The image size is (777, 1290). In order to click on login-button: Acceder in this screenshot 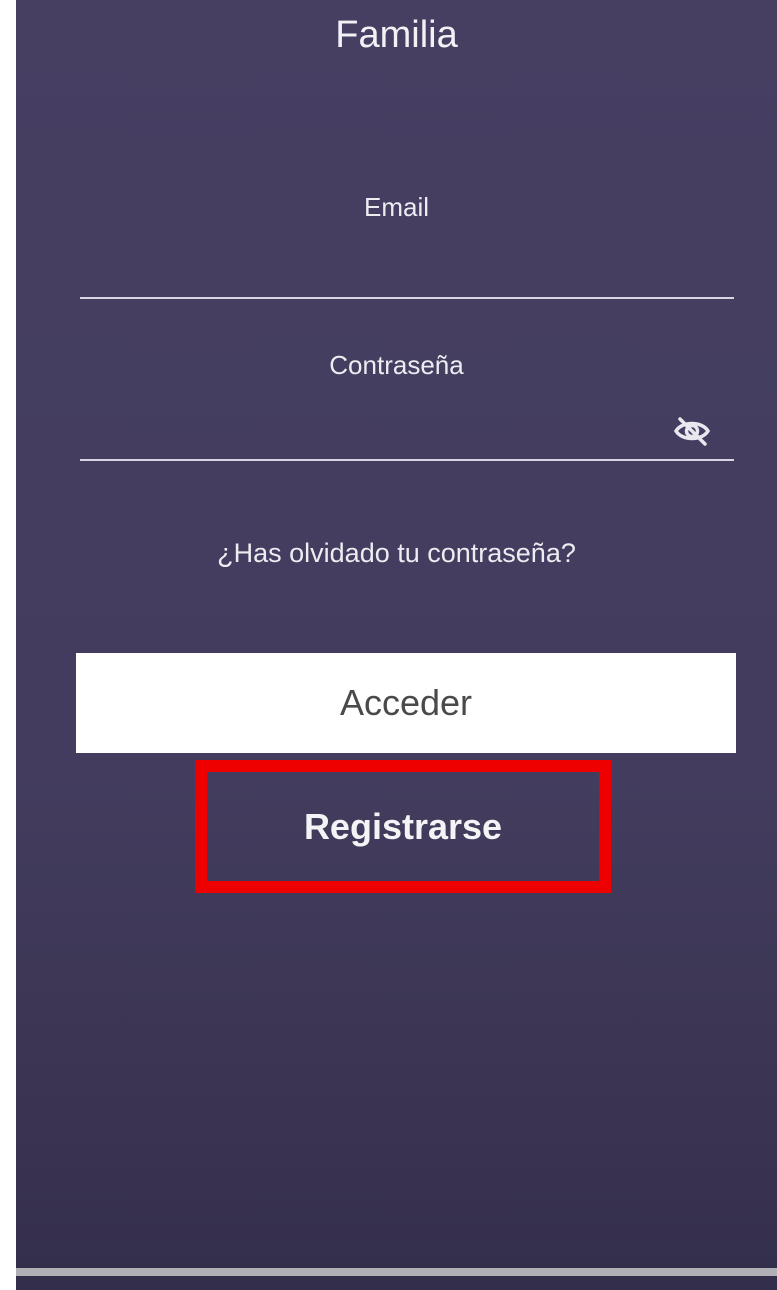, I will do `click(406, 703)`.